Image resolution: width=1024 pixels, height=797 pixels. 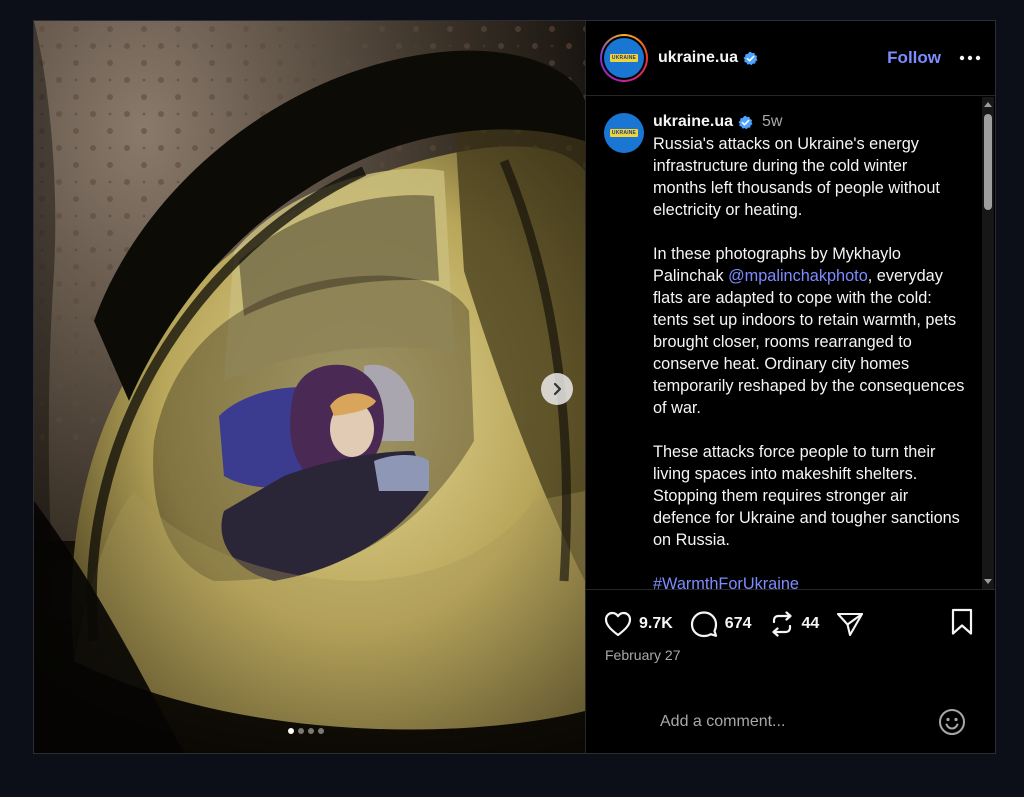 What do you see at coordinates (988, 343) in the screenshot?
I see `caption-scrollbar` at bounding box center [988, 343].